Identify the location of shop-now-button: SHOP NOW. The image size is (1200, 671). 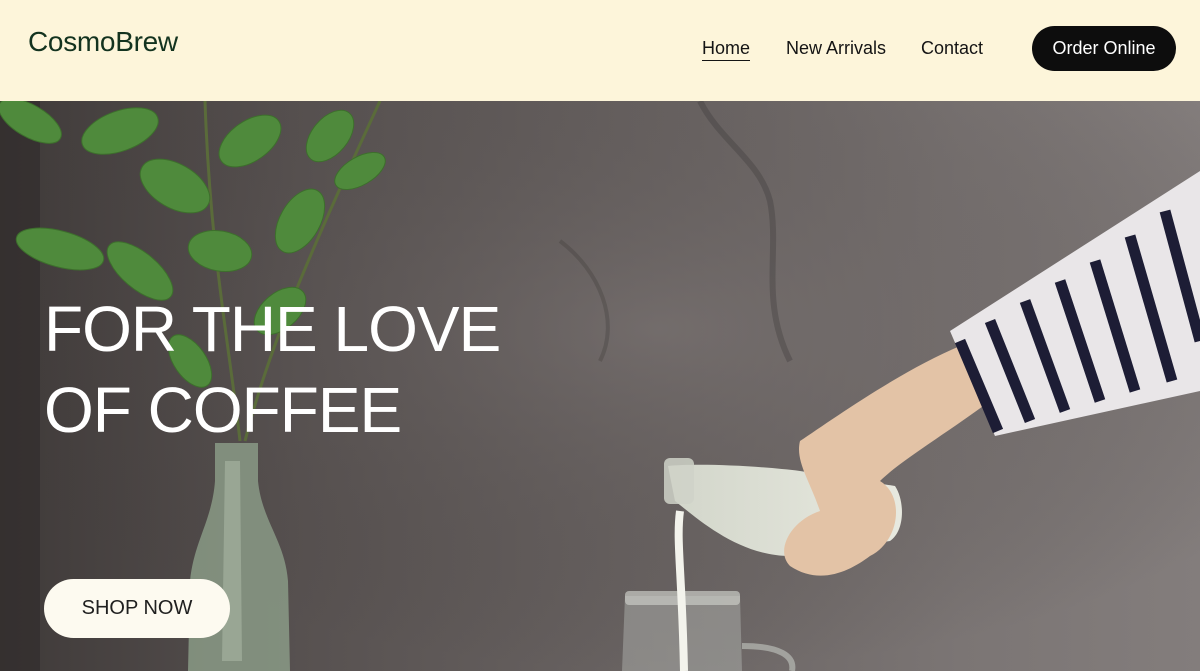
(137, 608).